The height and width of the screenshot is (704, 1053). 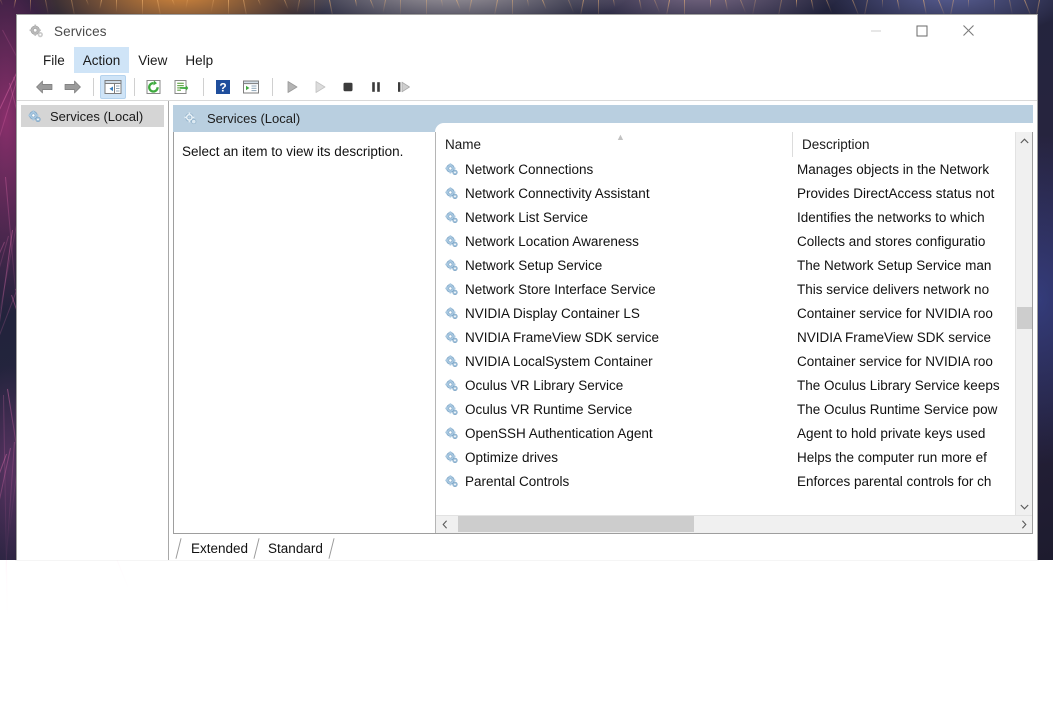 What do you see at coordinates (512, 457) in the screenshot?
I see `service-name-label: Optimize drives` at bounding box center [512, 457].